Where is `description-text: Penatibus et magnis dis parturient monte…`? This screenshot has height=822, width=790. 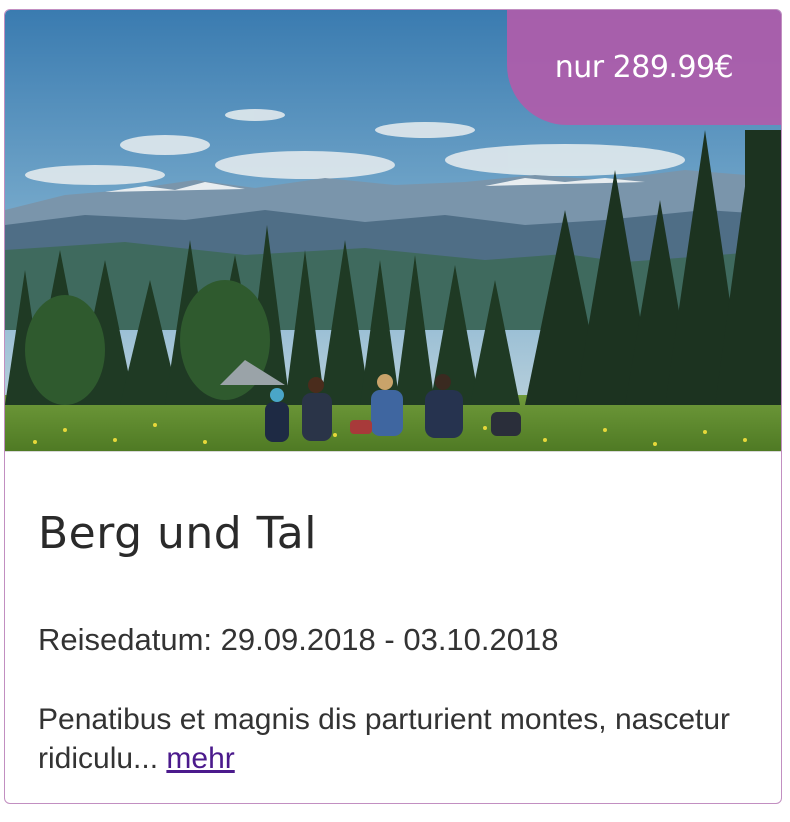
description-text: Penatibus et magnis dis parturient monte… is located at coordinates (384, 739).